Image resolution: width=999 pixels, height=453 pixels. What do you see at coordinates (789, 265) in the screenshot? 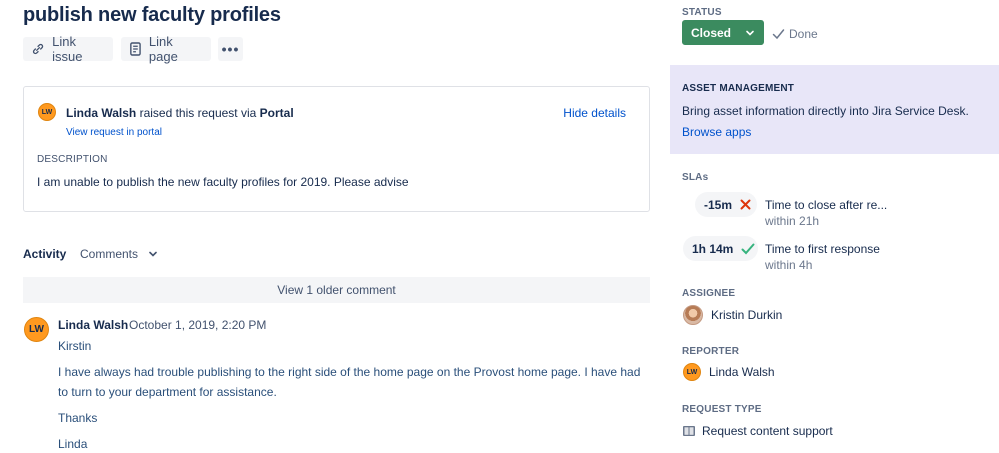
I see `sla-target: within 4h` at bounding box center [789, 265].